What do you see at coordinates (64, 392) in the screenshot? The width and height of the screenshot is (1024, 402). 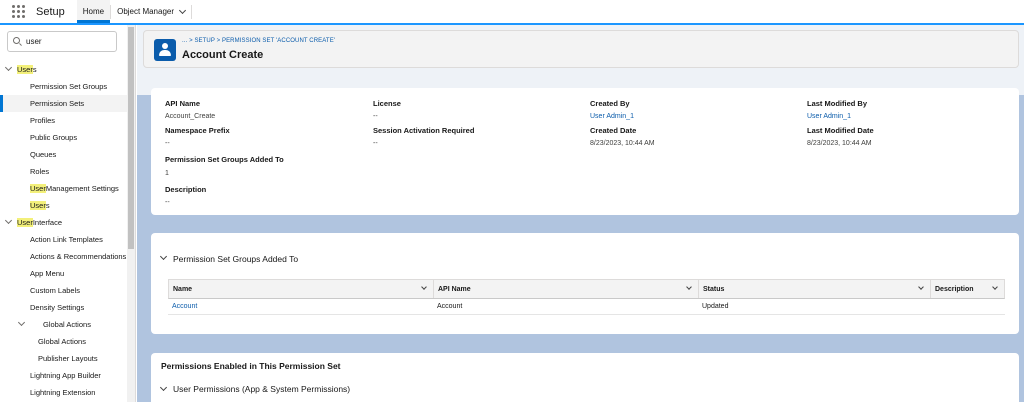 I see `sidebar-item-lightning-extension: Lightning Extension` at bounding box center [64, 392].